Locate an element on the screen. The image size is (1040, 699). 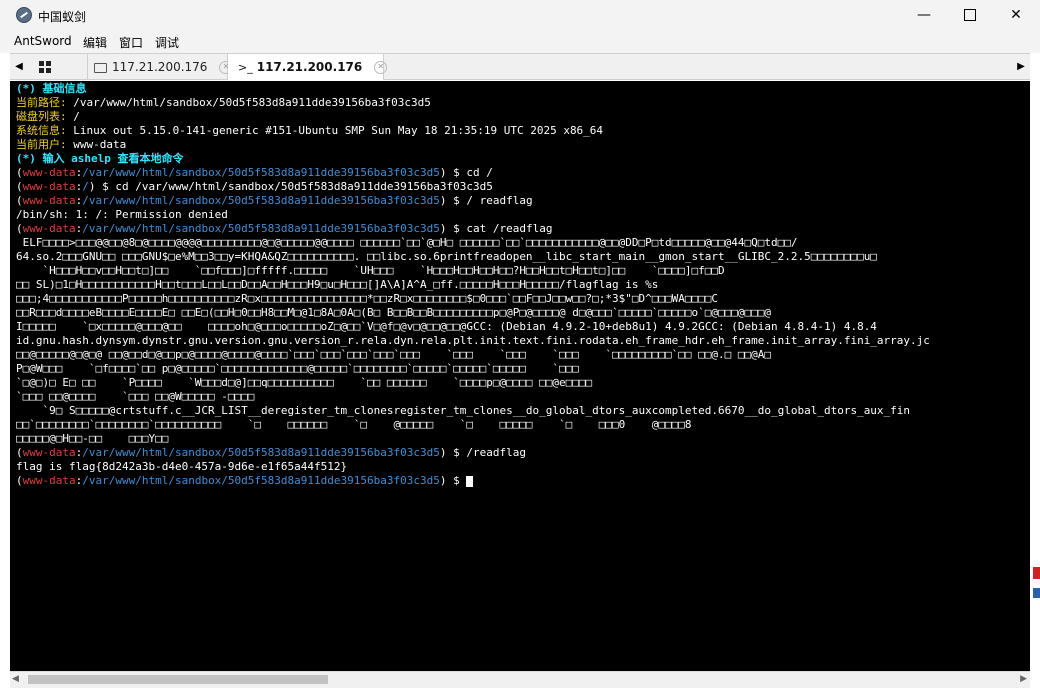
window-title: 中国蚁剑 is located at coordinates (62, 17).